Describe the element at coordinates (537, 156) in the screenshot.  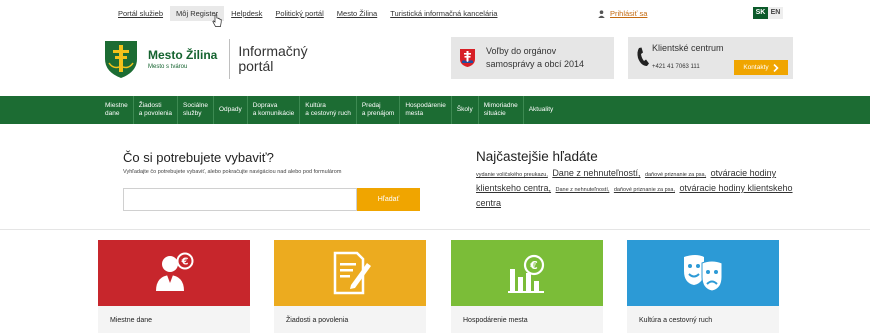
I see `most-searched-title: Najčastejšie hľadáte` at that location.